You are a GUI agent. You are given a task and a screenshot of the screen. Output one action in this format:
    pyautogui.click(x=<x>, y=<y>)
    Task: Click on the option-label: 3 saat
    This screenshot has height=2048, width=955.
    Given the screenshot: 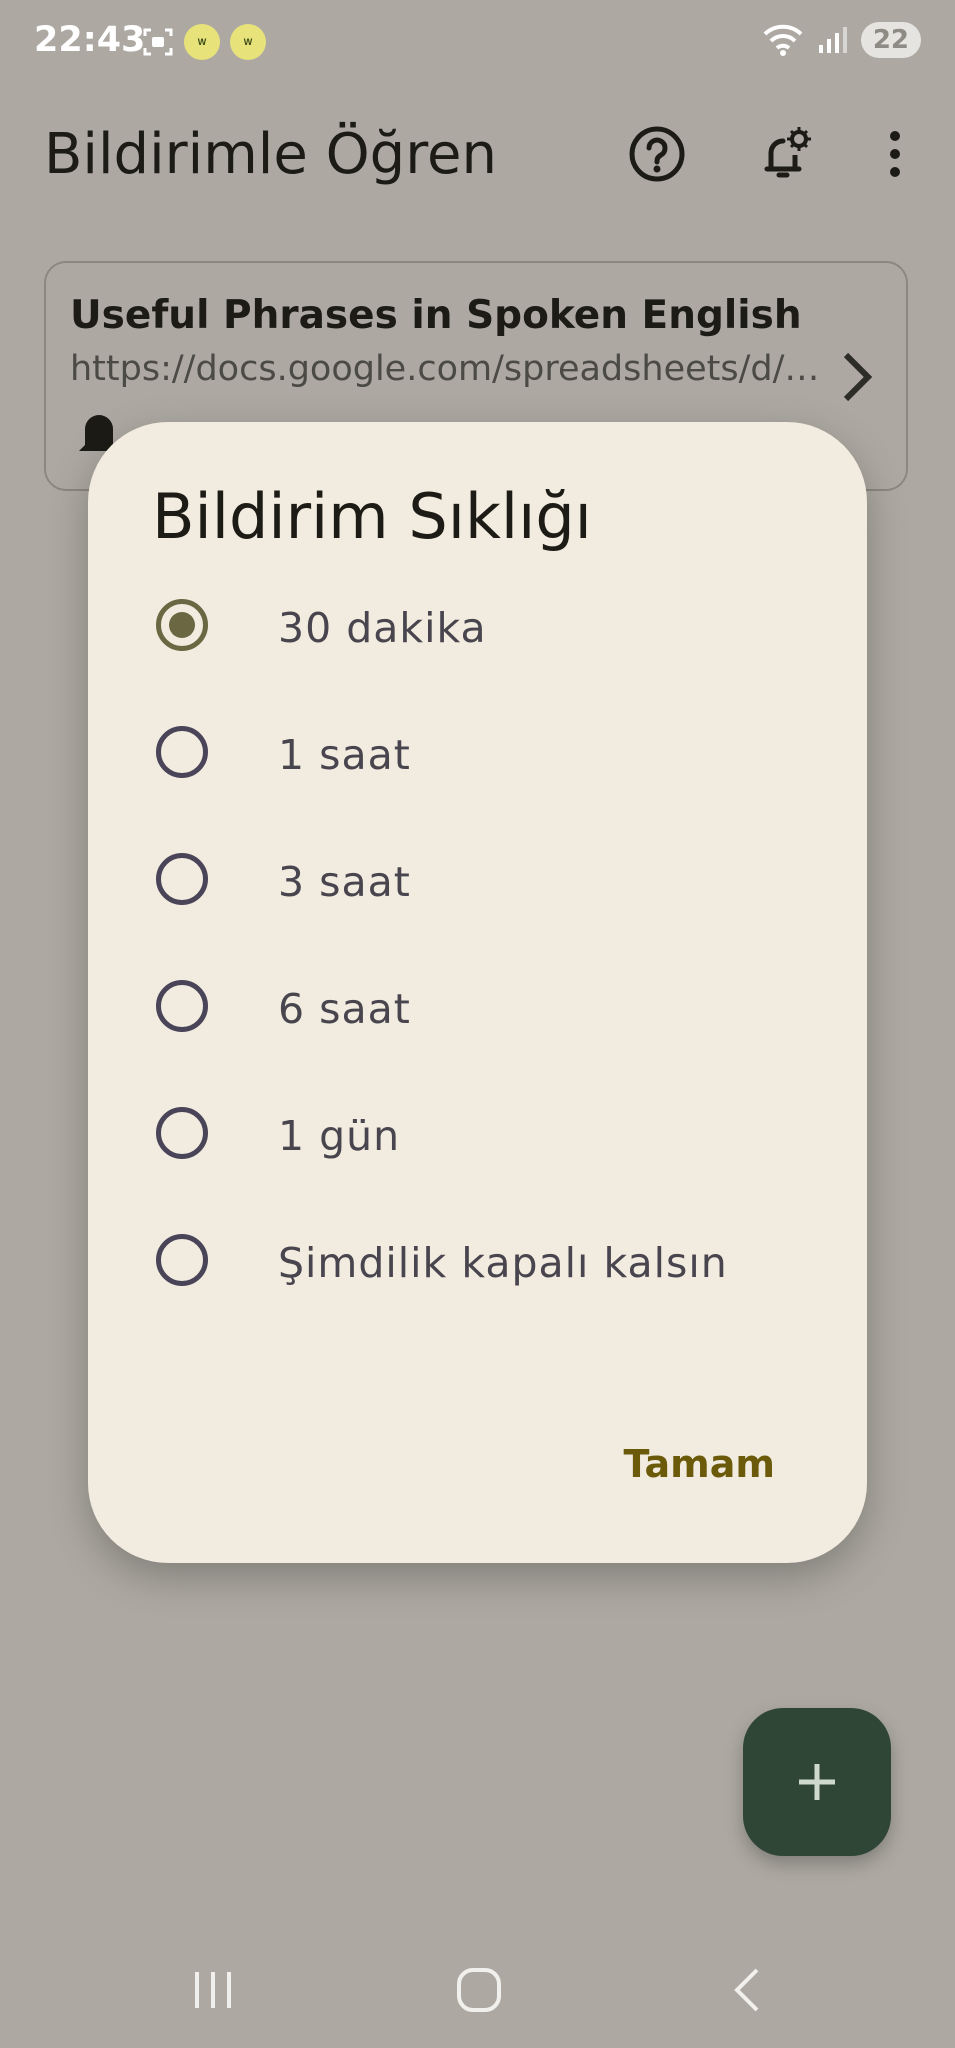 What is the action you would take?
    pyautogui.click(x=344, y=882)
    